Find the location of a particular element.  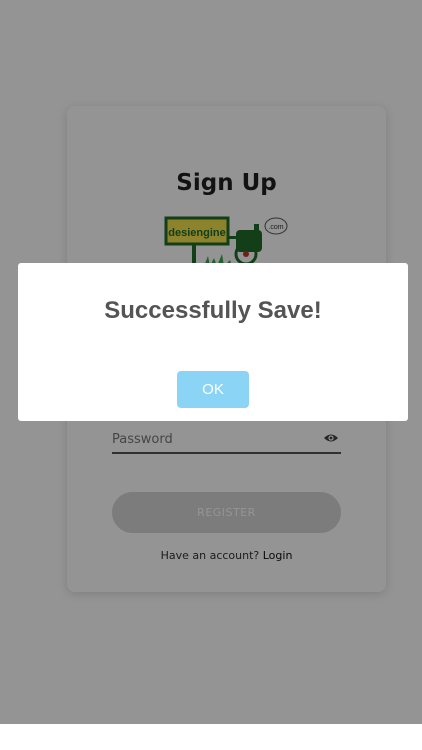

dialog-message: Successfully Save! is located at coordinates (213, 310).